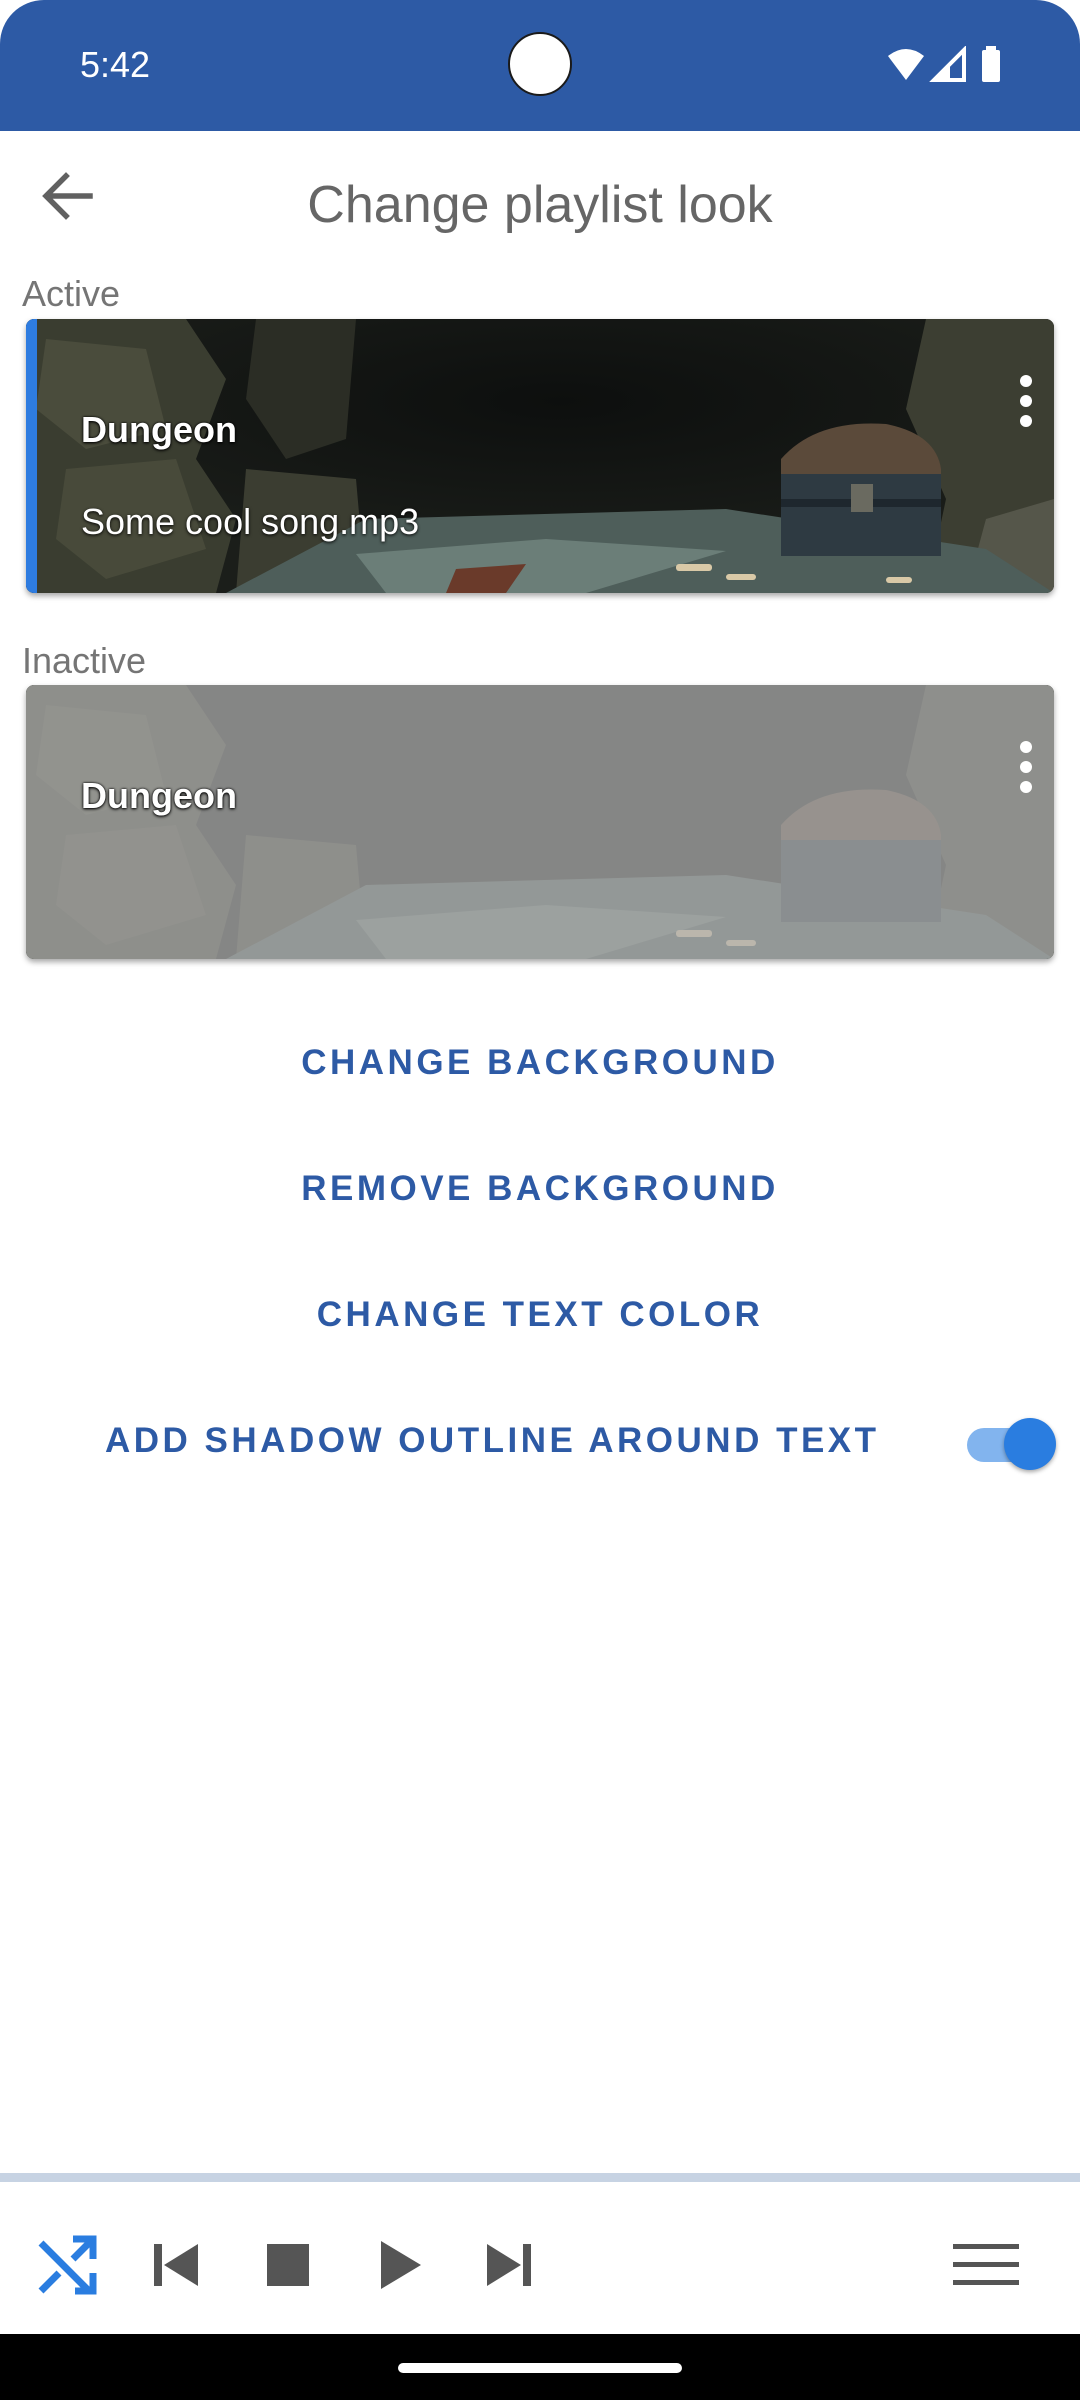 The image size is (1080, 2400). I want to click on play-button, so click(400, 2265).